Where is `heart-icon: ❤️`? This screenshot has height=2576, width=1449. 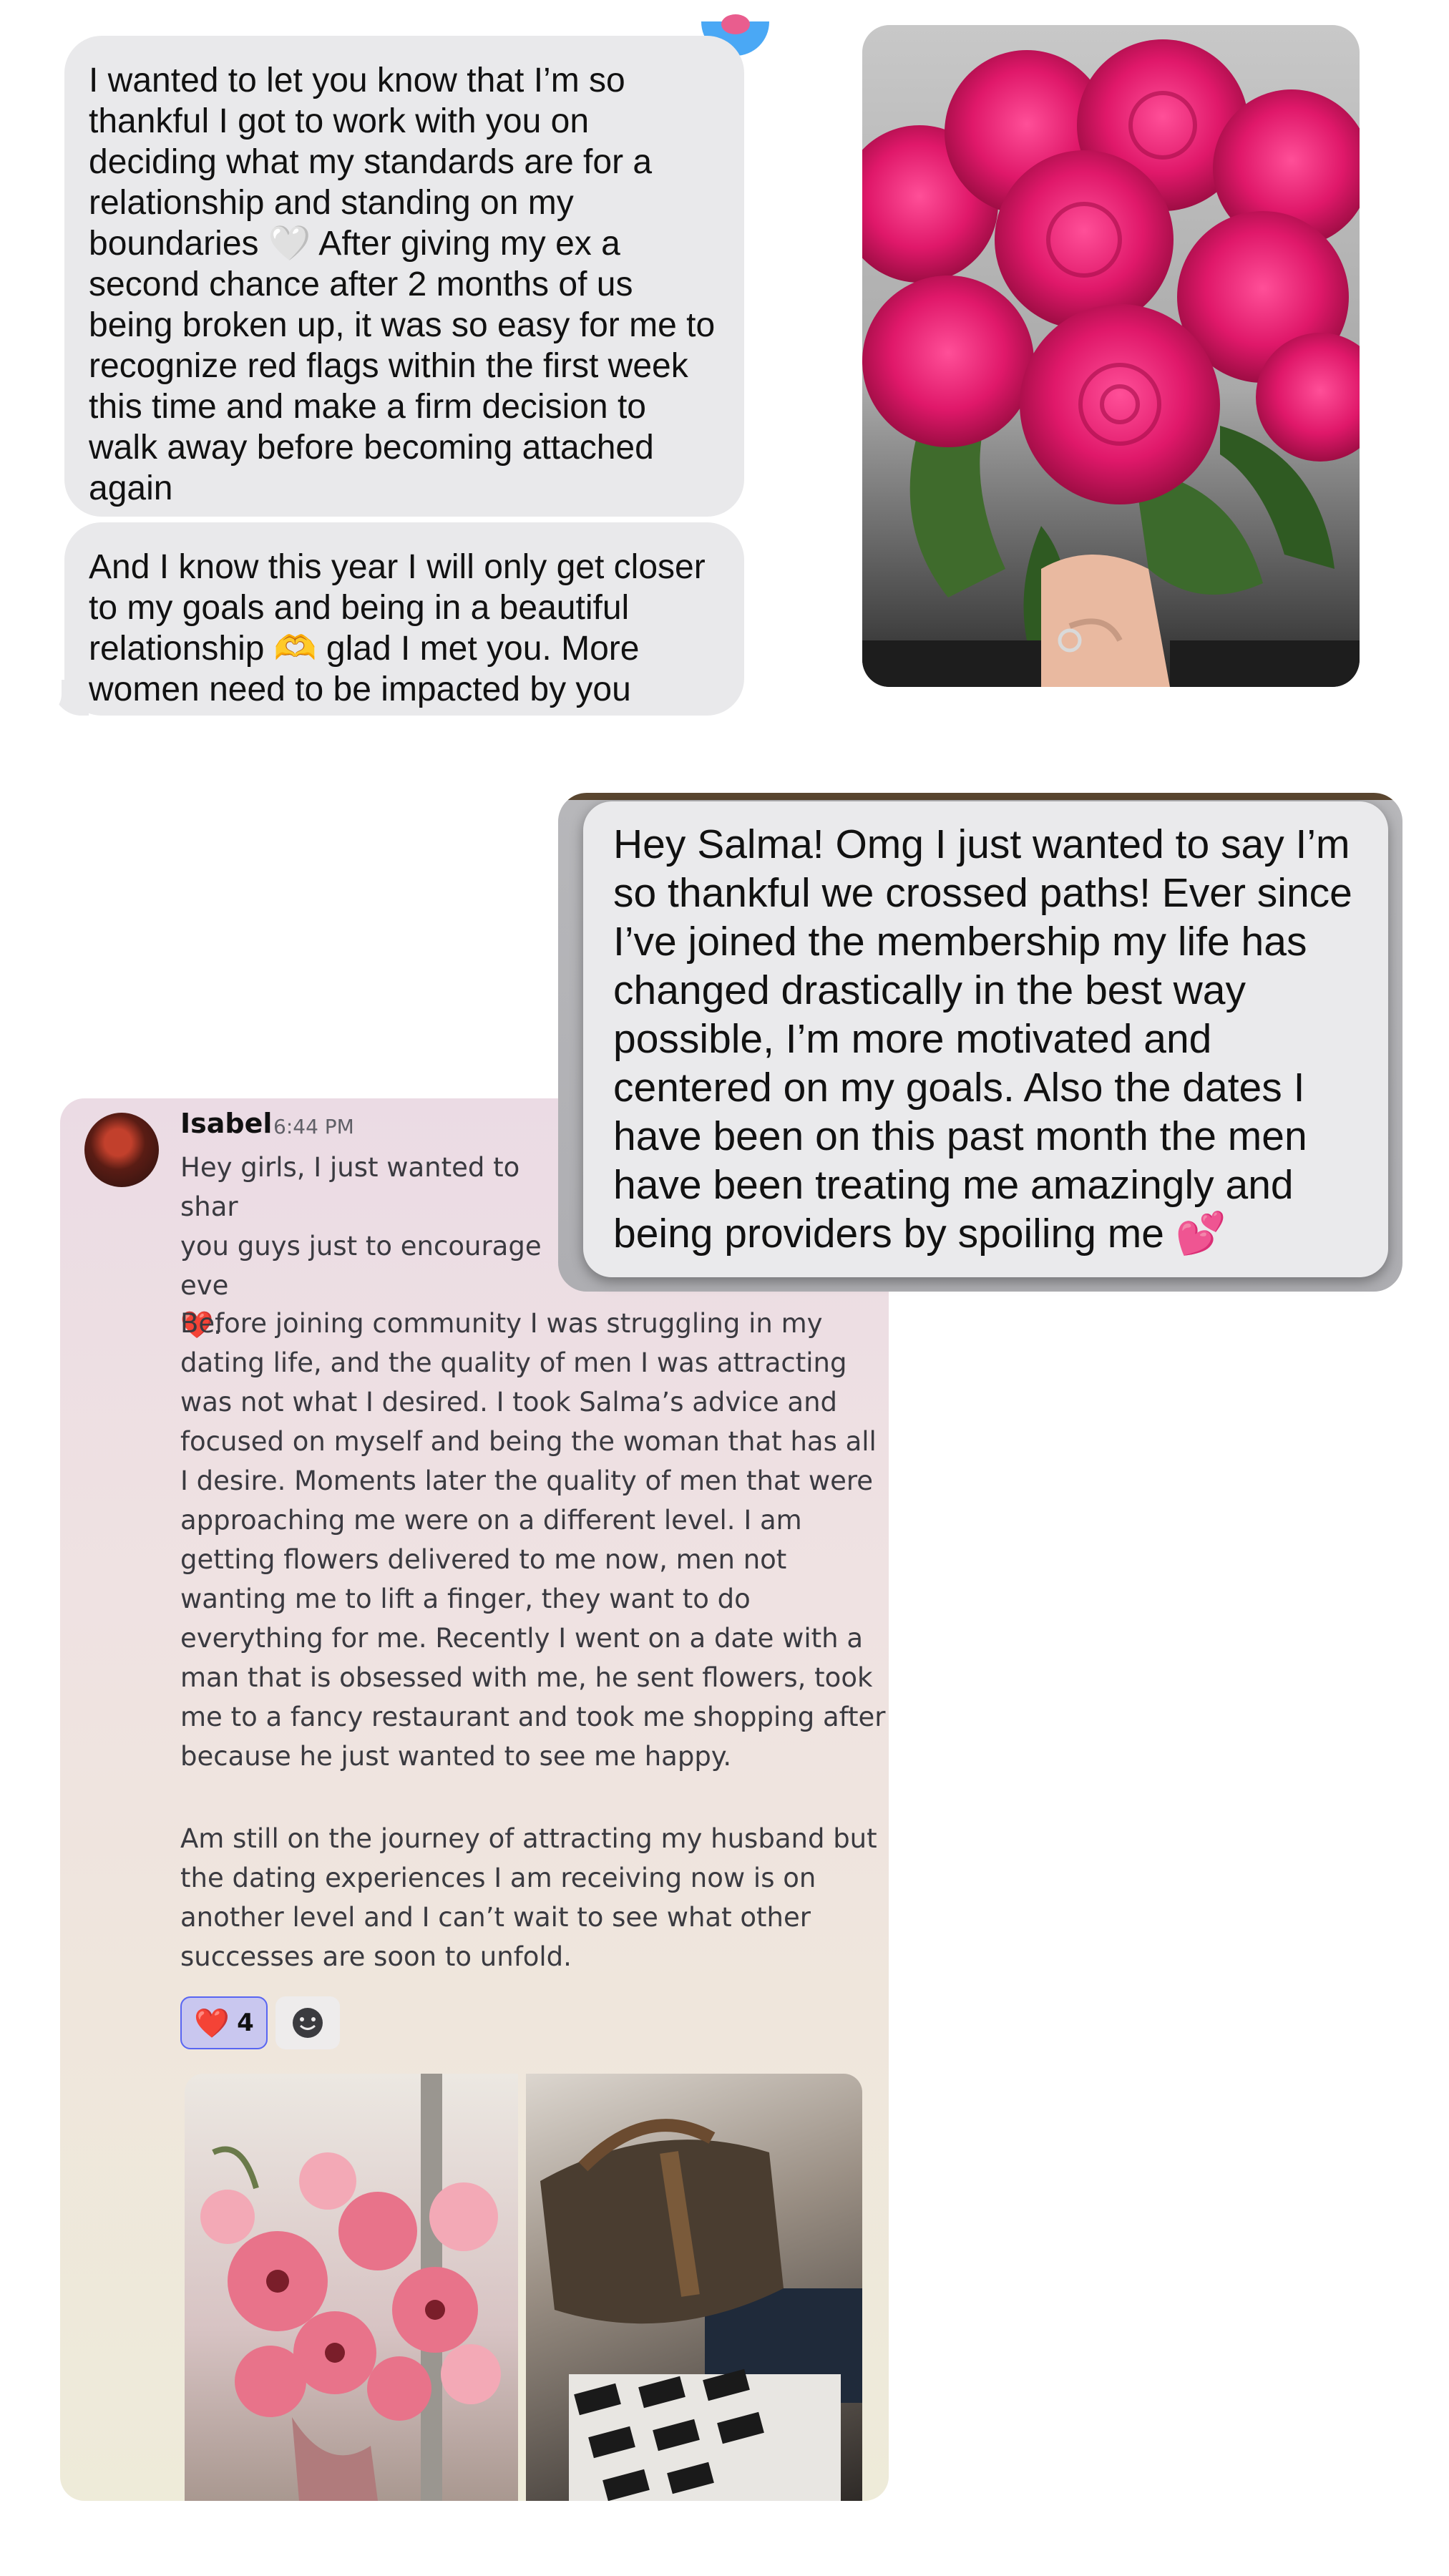 heart-icon: ❤️ is located at coordinates (212, 2023).